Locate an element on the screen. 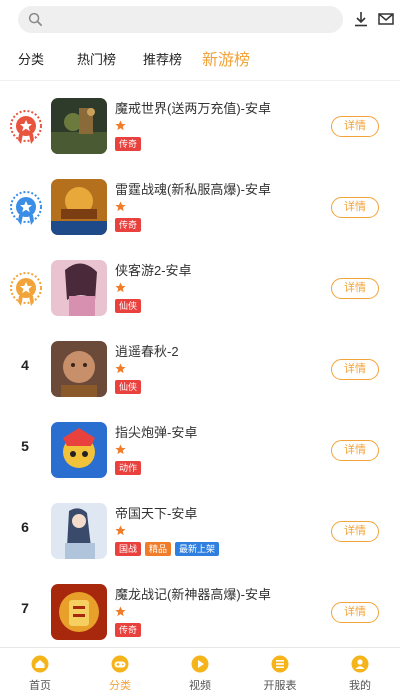  nav-label: 我的 is located at coordinates (360, 685).